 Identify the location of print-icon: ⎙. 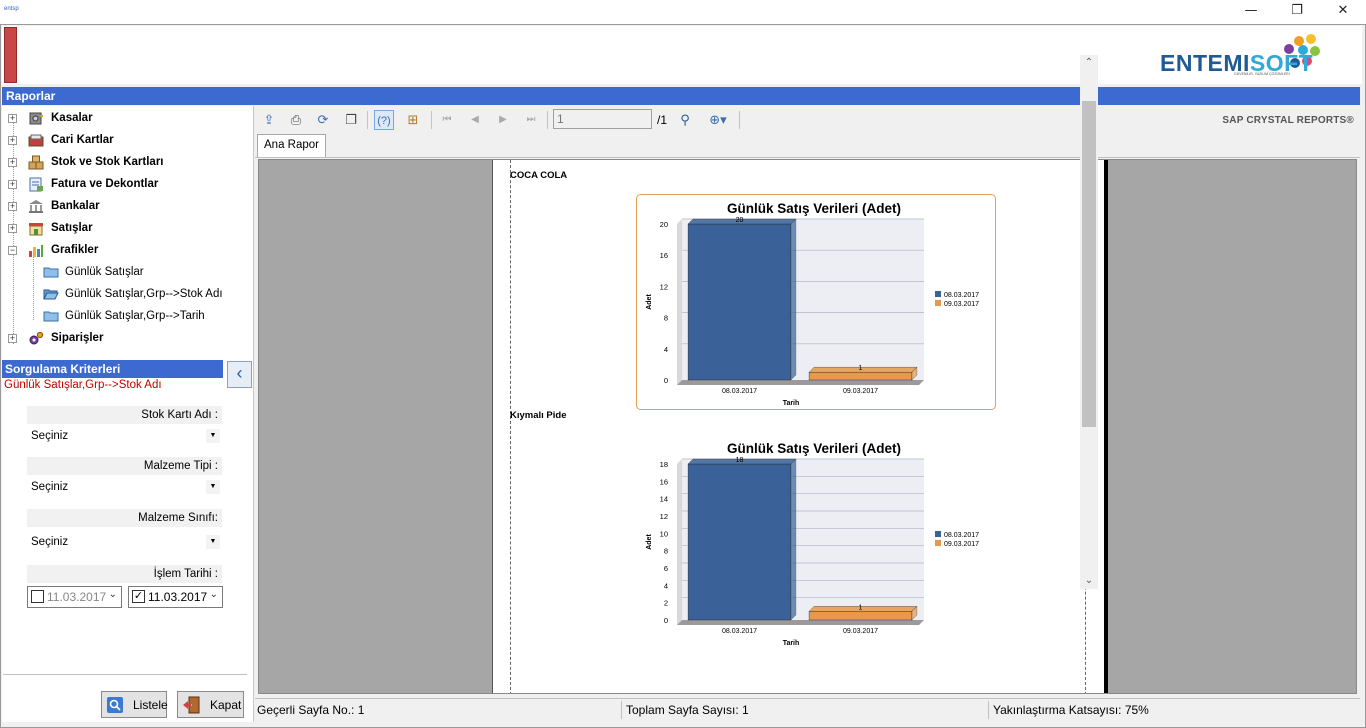
(296, 120).